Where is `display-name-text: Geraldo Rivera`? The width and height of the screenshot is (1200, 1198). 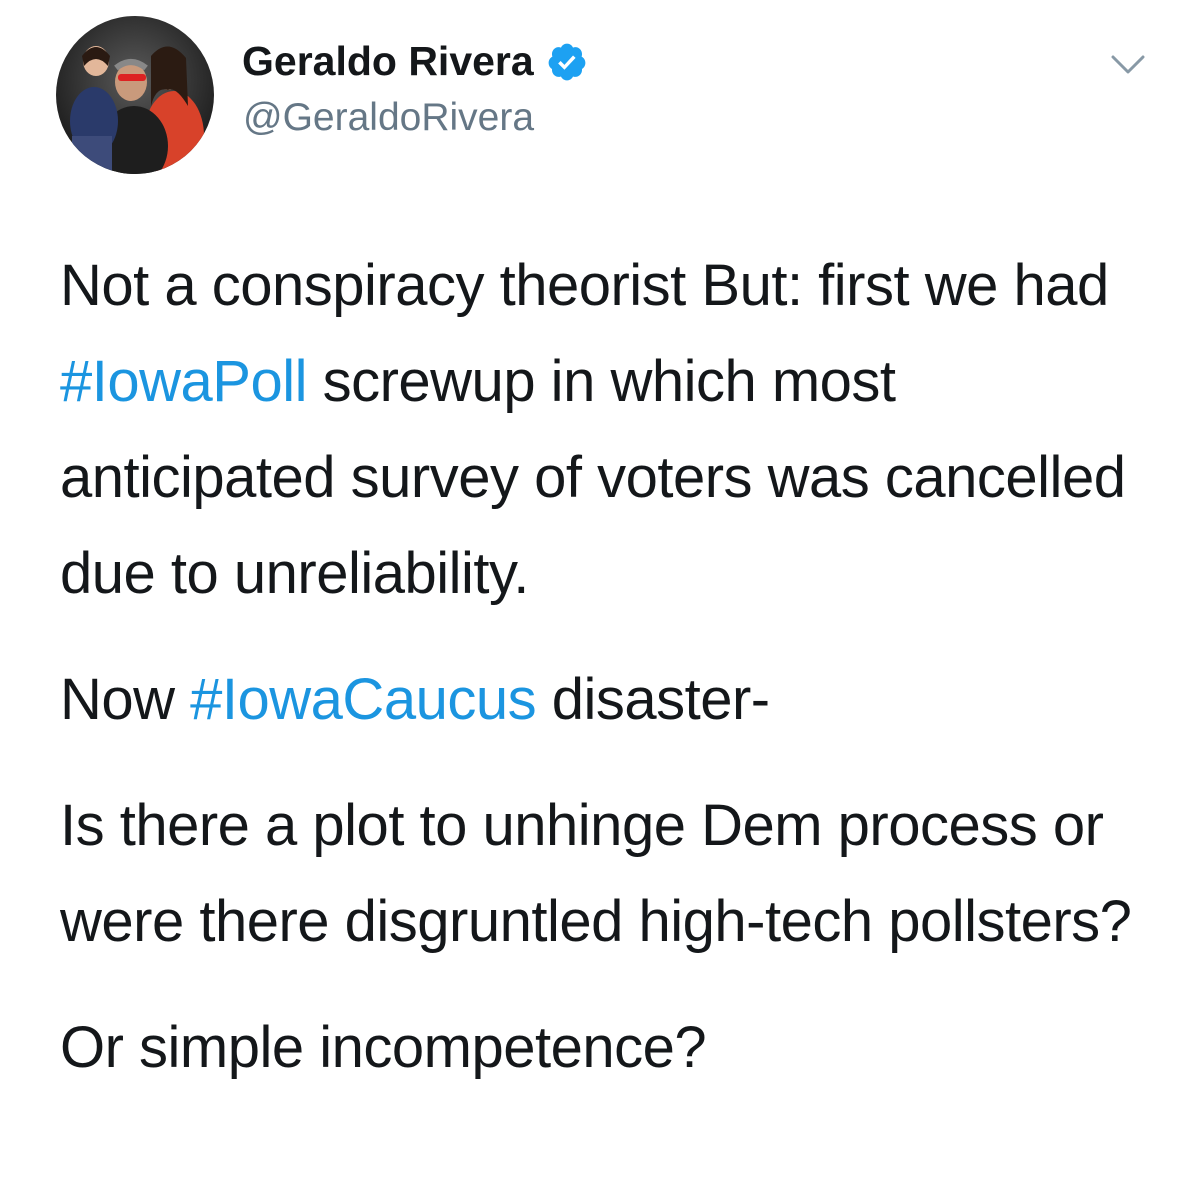
display-name-text: Geraldo Rivera is located at coordinates (388, 61).